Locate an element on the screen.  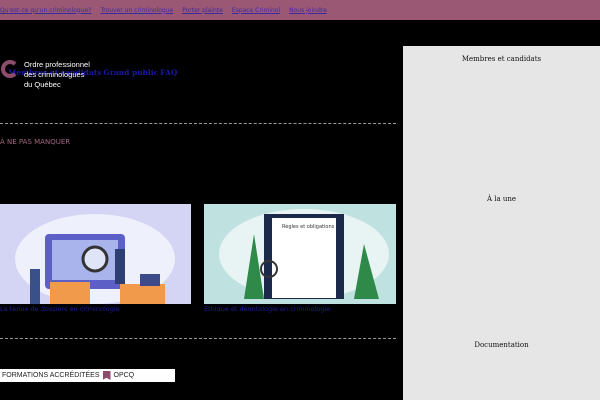
main-nav-faq: FAQ is located at coordinates (168, 72).